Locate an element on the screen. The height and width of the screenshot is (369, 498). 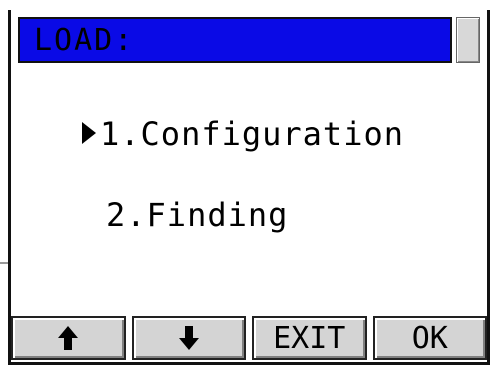
bottom-edge is located at coordinates (249, 363).